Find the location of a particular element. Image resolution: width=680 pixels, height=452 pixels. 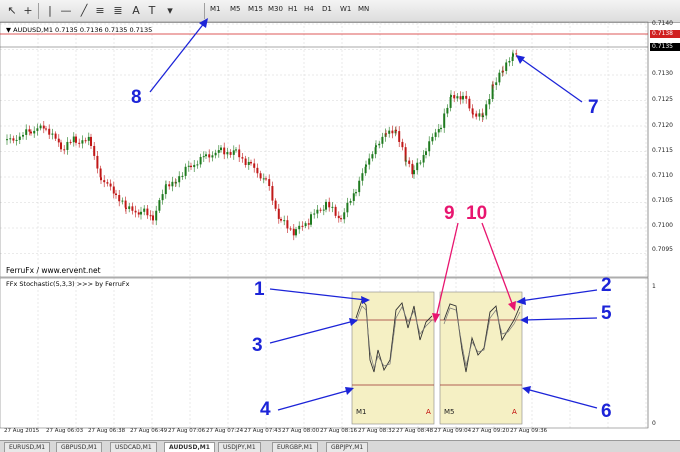

time-label: 27 Aug 09:04 is located at coordinates (453, 431).